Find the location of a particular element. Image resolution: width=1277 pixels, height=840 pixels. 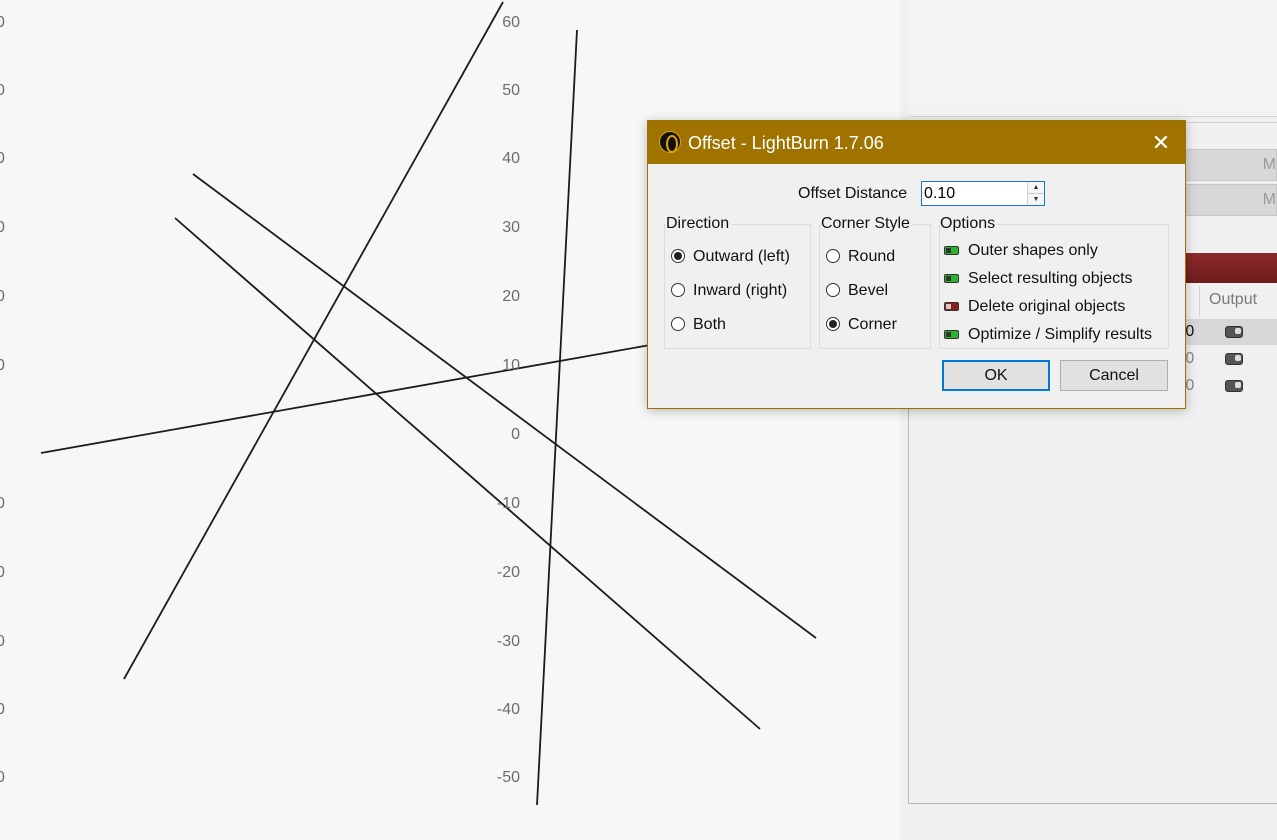

lightburn-app-icon is located at coordinates (670, 142).